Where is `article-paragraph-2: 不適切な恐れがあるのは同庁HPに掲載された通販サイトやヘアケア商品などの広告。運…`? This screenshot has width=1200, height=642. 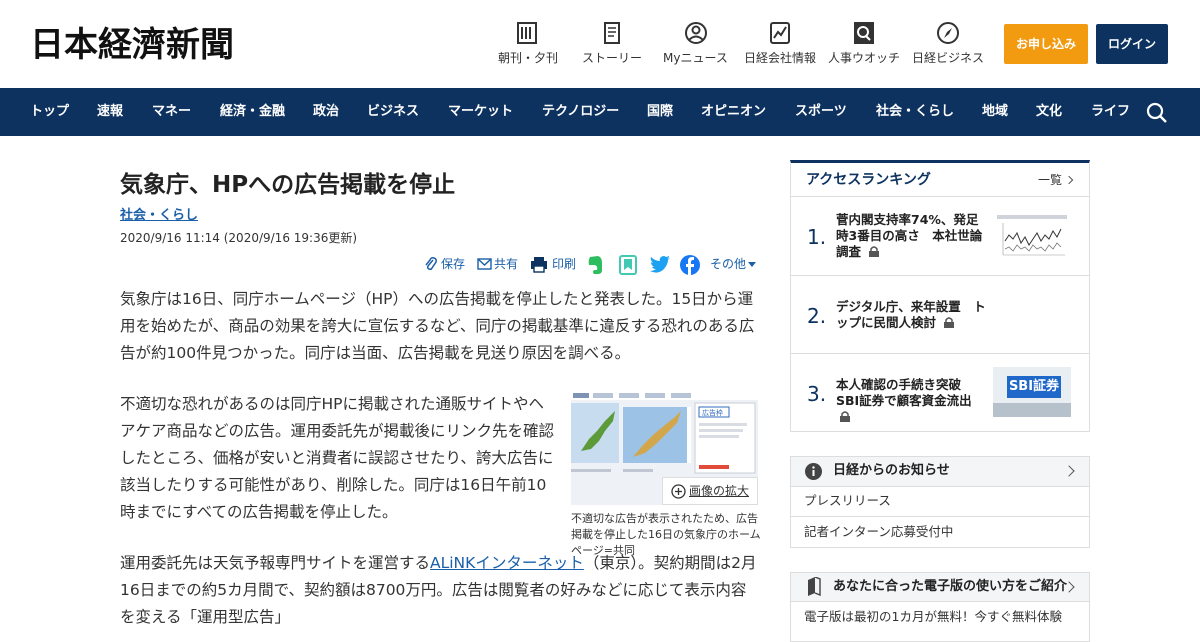 article-paragraph-2: 不適切な恐れがあるのは同庁HPに掲載された通販サイトやヘアケア商品などの広告。運… is located at coordinates (337, 458).